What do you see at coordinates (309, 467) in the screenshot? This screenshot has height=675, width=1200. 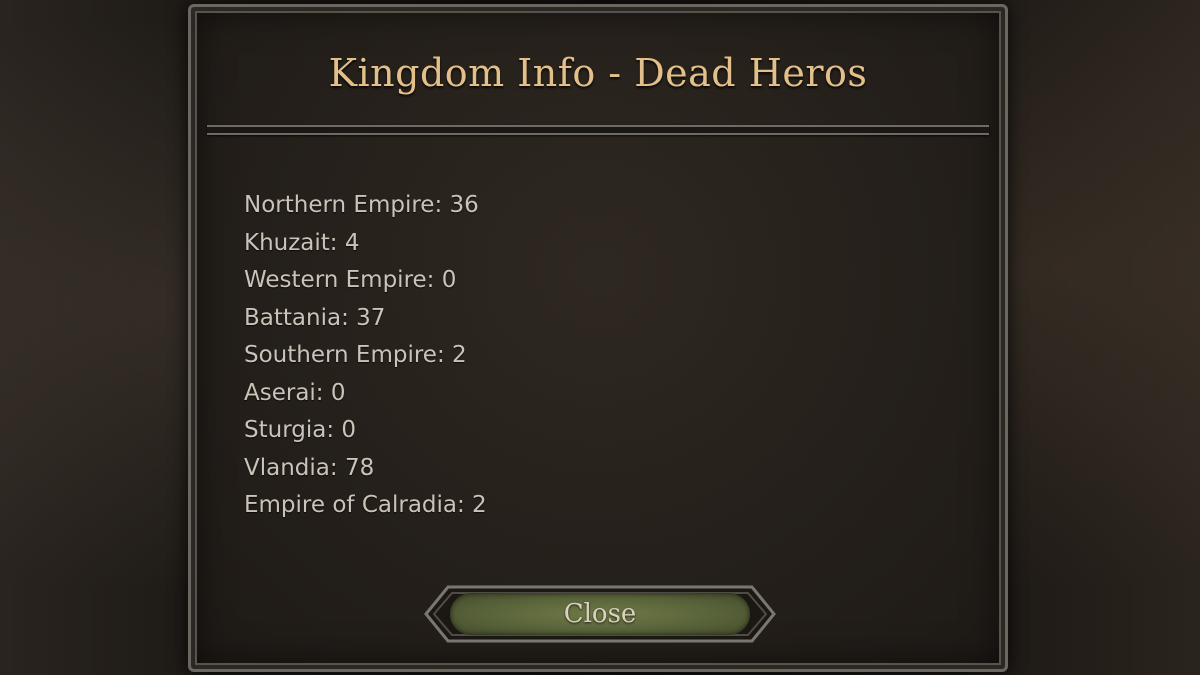 I see `stat-vlandia: Vlandia: 78` at bounding box center [309, 467].